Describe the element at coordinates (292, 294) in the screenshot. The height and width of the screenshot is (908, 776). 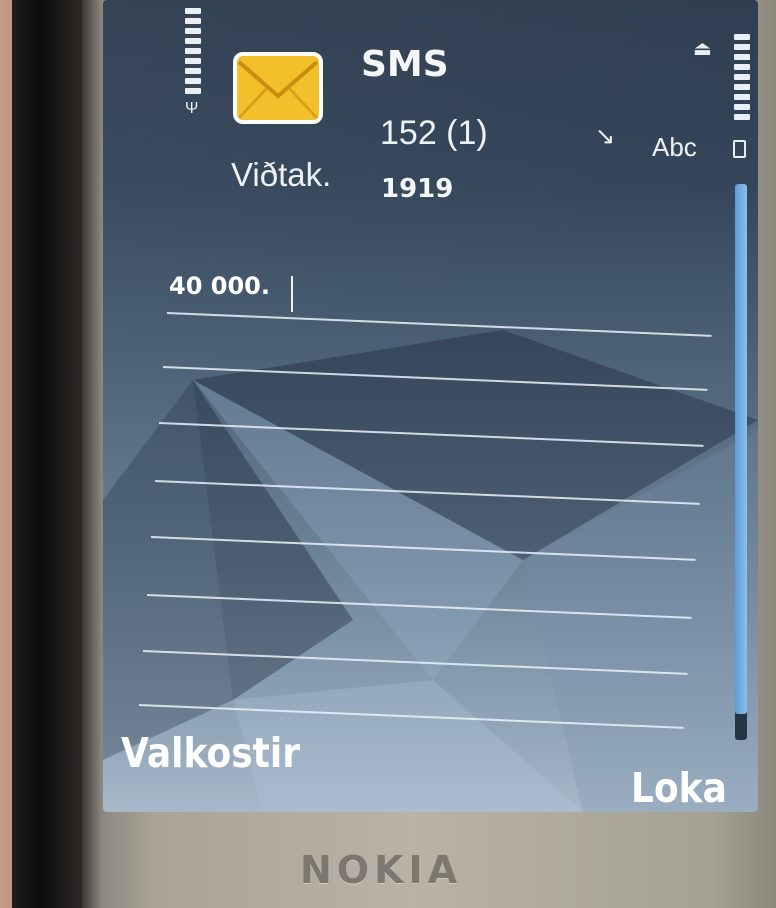
I see `text-cursor` at that location.